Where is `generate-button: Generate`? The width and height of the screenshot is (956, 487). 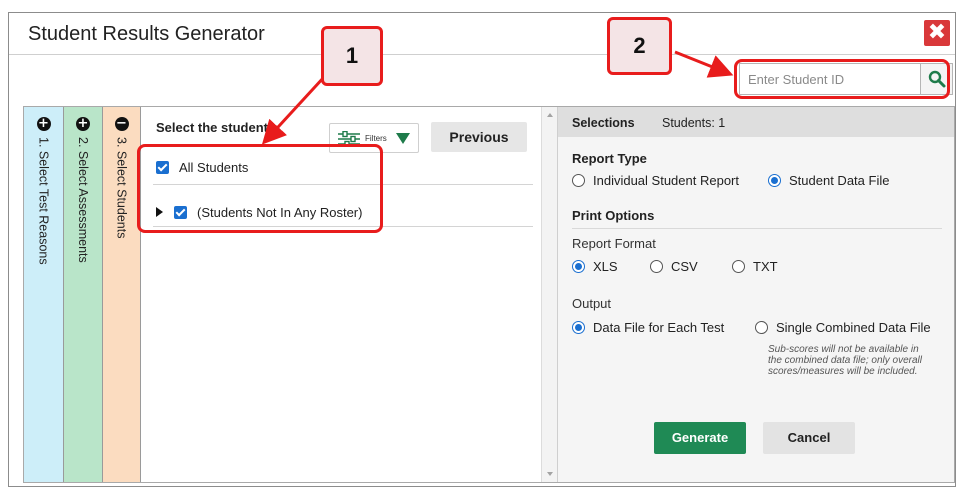 generate-button: Generate is located at coordinates (700, 438).